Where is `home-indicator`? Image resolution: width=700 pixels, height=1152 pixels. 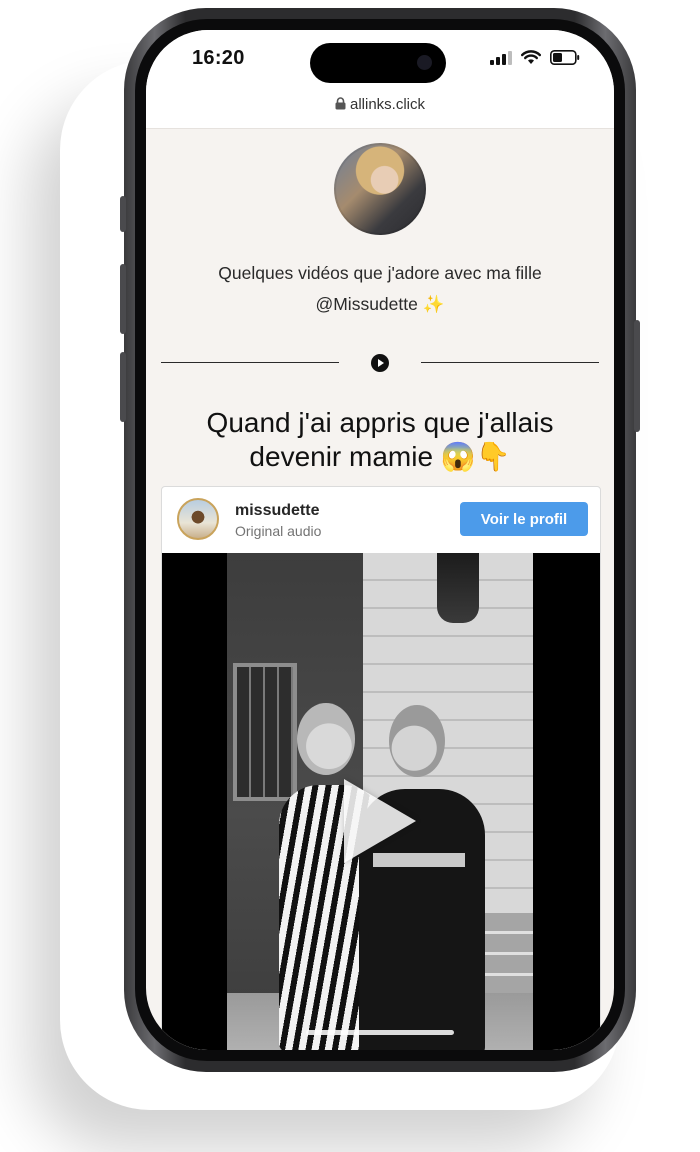 home-indicator is located at coordinates (380, 1032).